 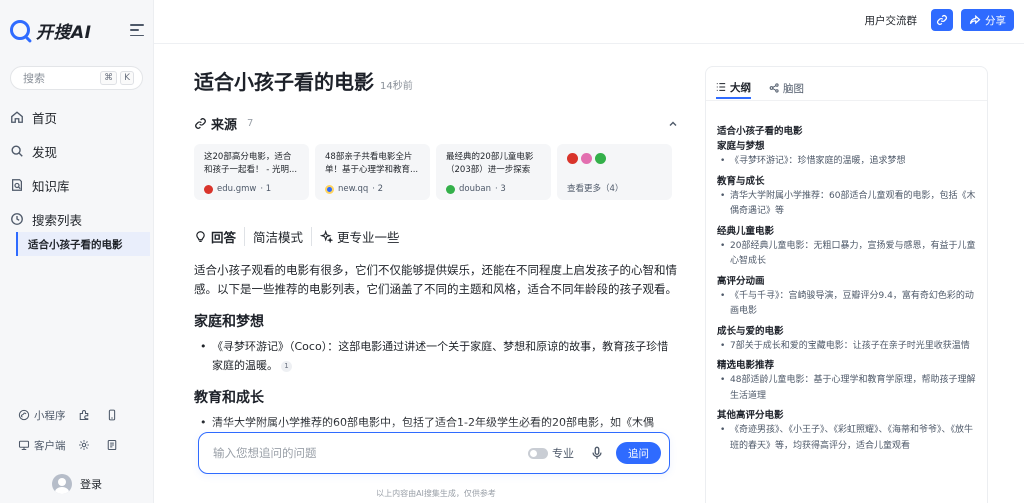 What do you see at coordinates (62, 484) in the screenshot?
I see `avatar` at bounding box center [62, 484].